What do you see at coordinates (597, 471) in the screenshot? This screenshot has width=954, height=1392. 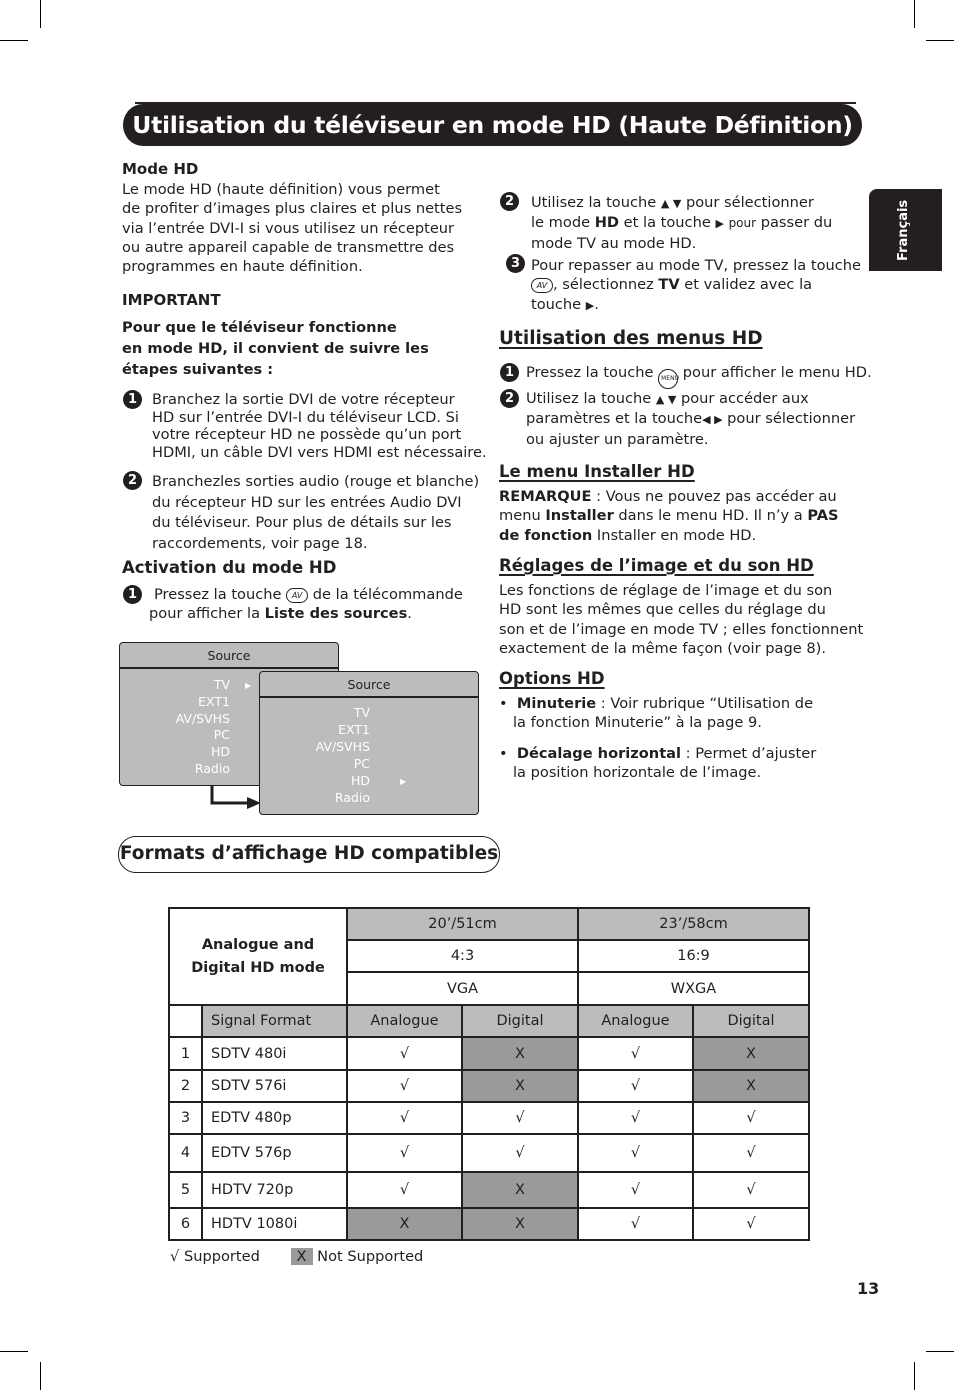 I see `installer-heading: Le menu Installer HD` at bounding box center [597, 471].